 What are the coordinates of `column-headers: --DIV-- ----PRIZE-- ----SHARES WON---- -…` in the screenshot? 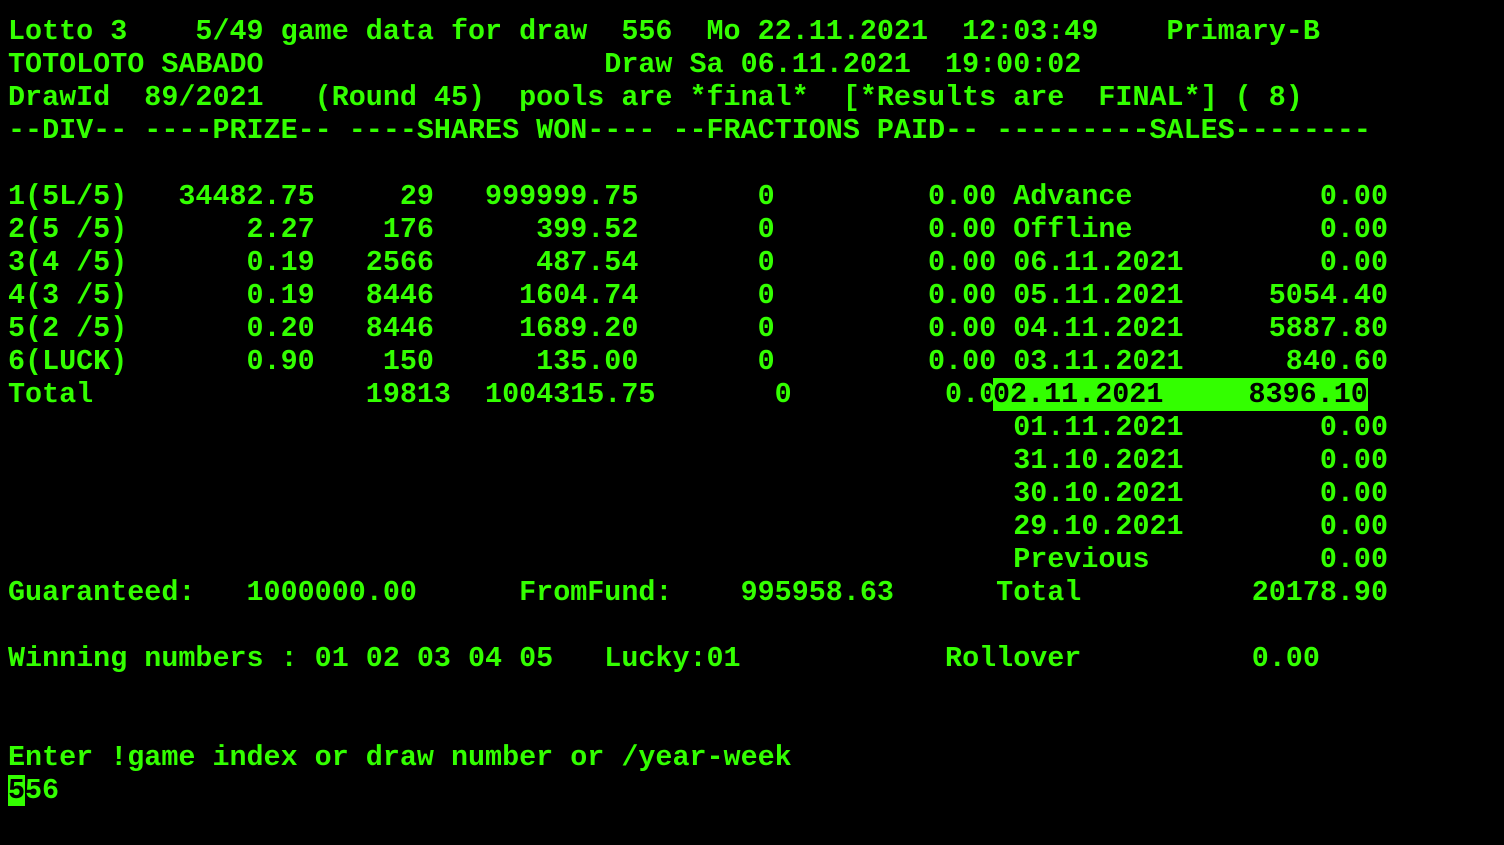 It's located at (689, 130).